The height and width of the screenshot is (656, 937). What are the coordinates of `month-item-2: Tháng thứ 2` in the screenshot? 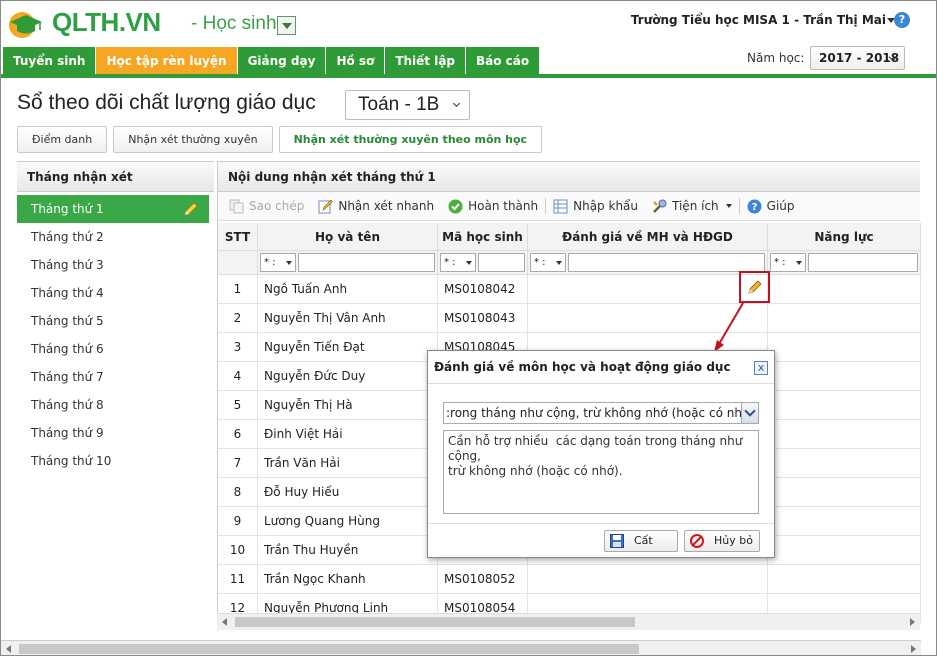 It's located at (115, 237).